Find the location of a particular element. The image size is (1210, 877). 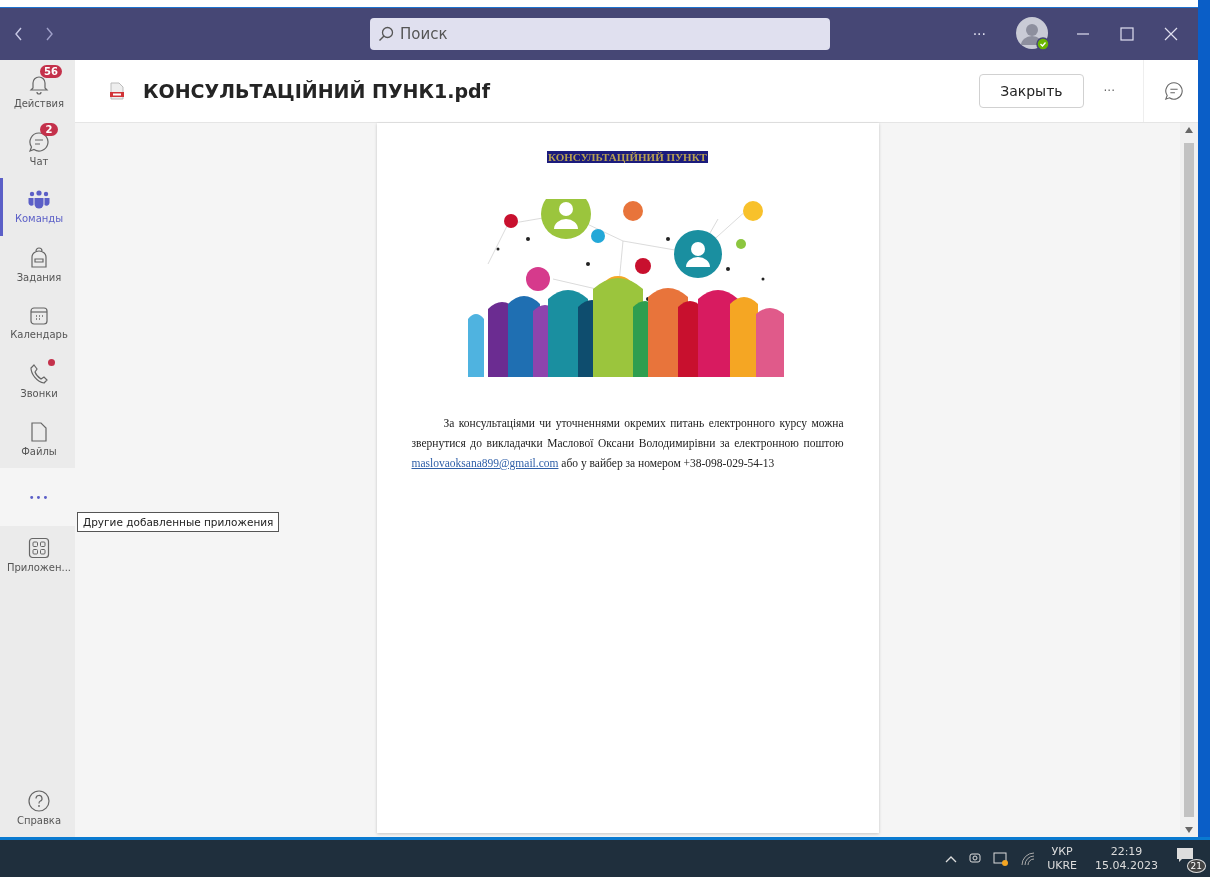

clock-time: 22:19 is located at coordinates (1126, 851).